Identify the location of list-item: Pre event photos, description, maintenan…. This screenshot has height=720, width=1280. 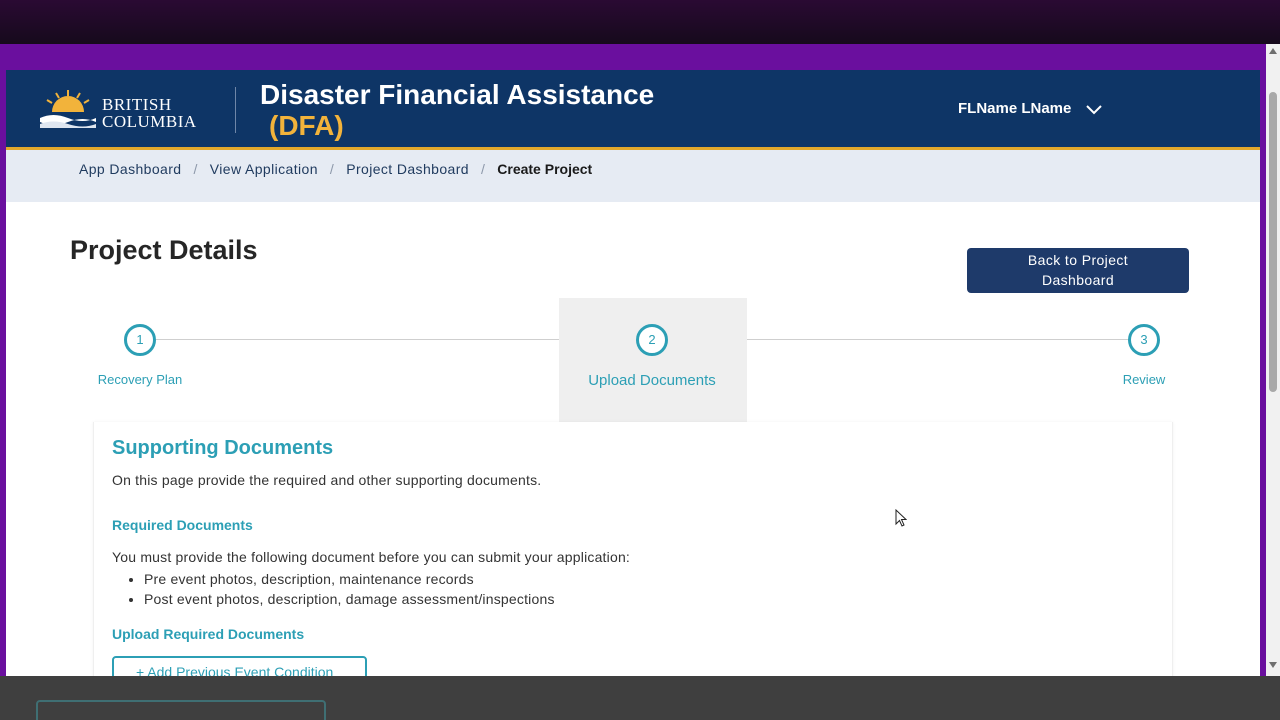
(349, 579).